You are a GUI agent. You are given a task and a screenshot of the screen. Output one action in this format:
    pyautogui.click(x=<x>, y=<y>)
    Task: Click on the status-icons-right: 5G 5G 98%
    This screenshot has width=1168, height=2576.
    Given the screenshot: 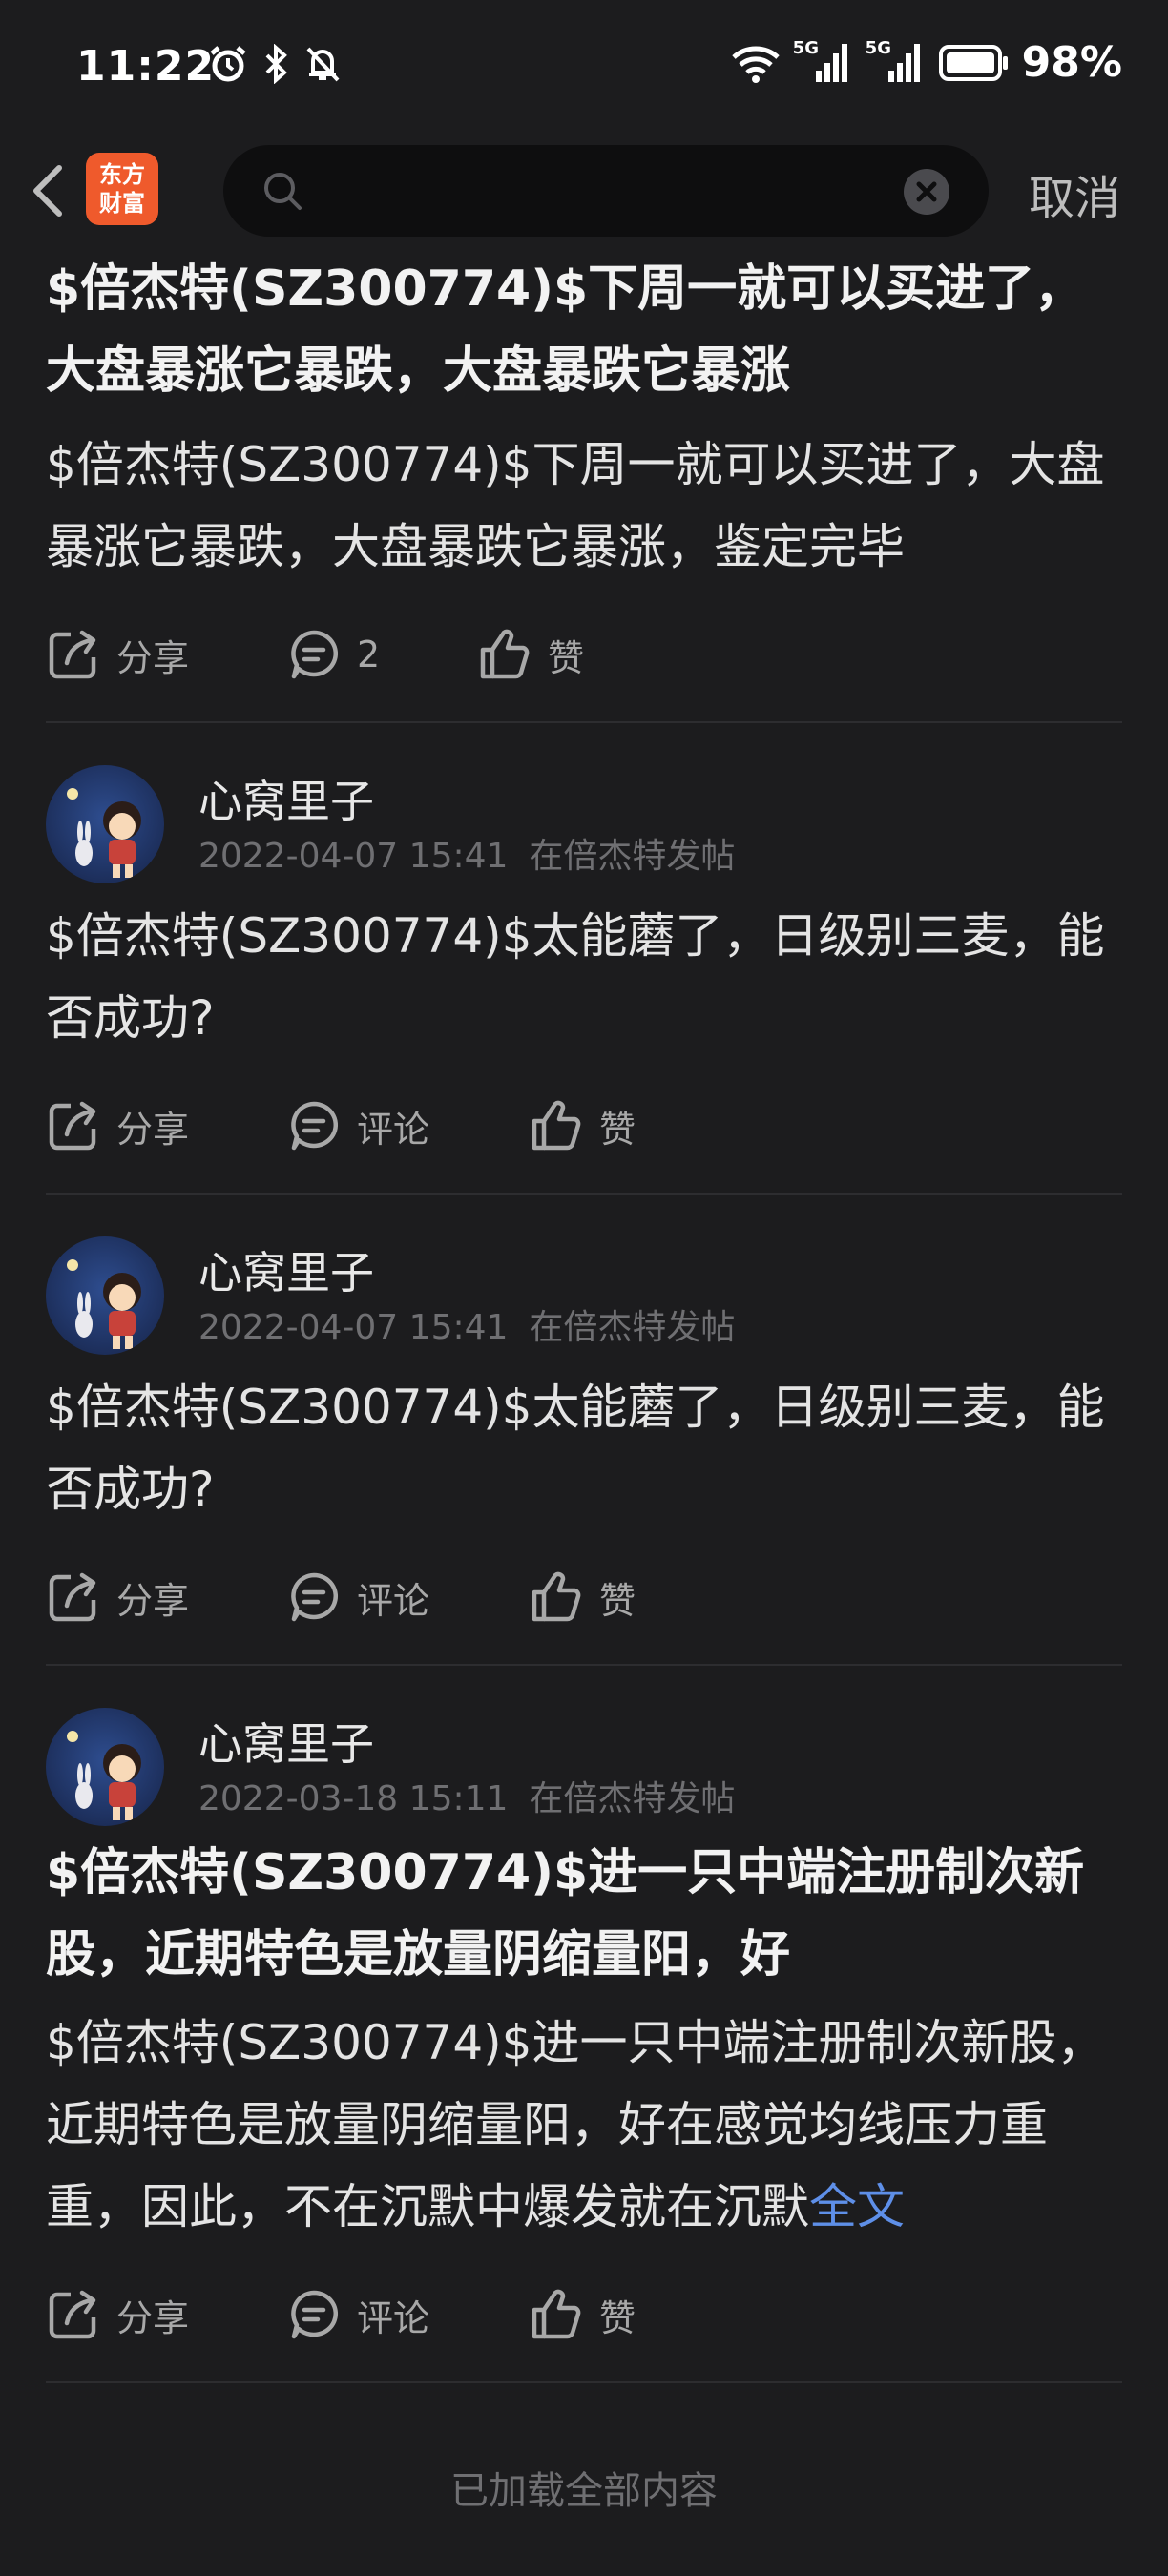 What is the action you would take?
    pyautogui.click(x=926, y=62)
    